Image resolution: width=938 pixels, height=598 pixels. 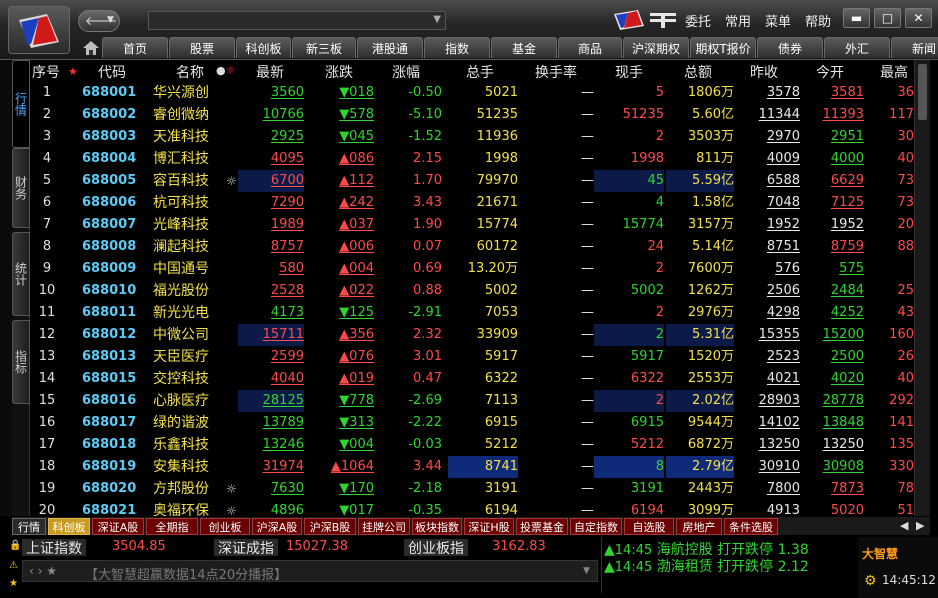 I want to click on category-tab: 创业板, so click(x=225, y=526).